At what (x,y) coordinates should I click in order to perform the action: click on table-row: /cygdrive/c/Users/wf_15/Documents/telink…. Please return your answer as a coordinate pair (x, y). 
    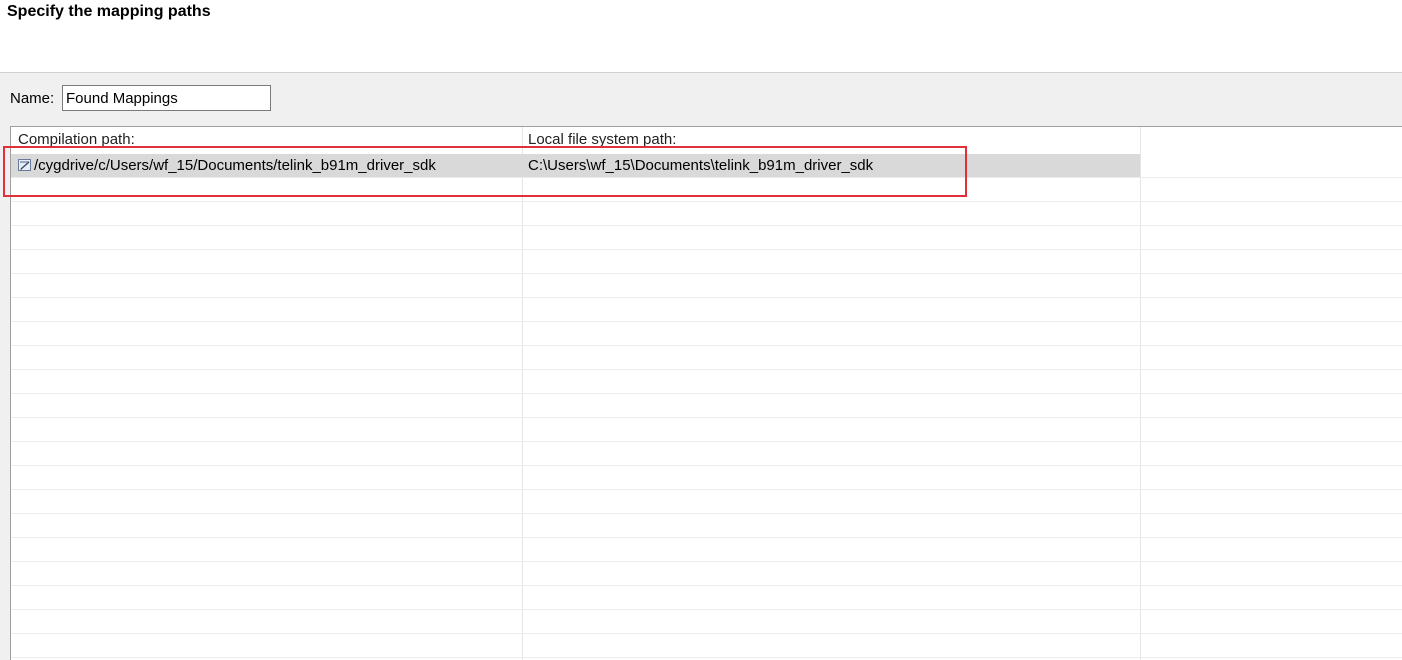
    Looking at the image, I should click on (706, 166).